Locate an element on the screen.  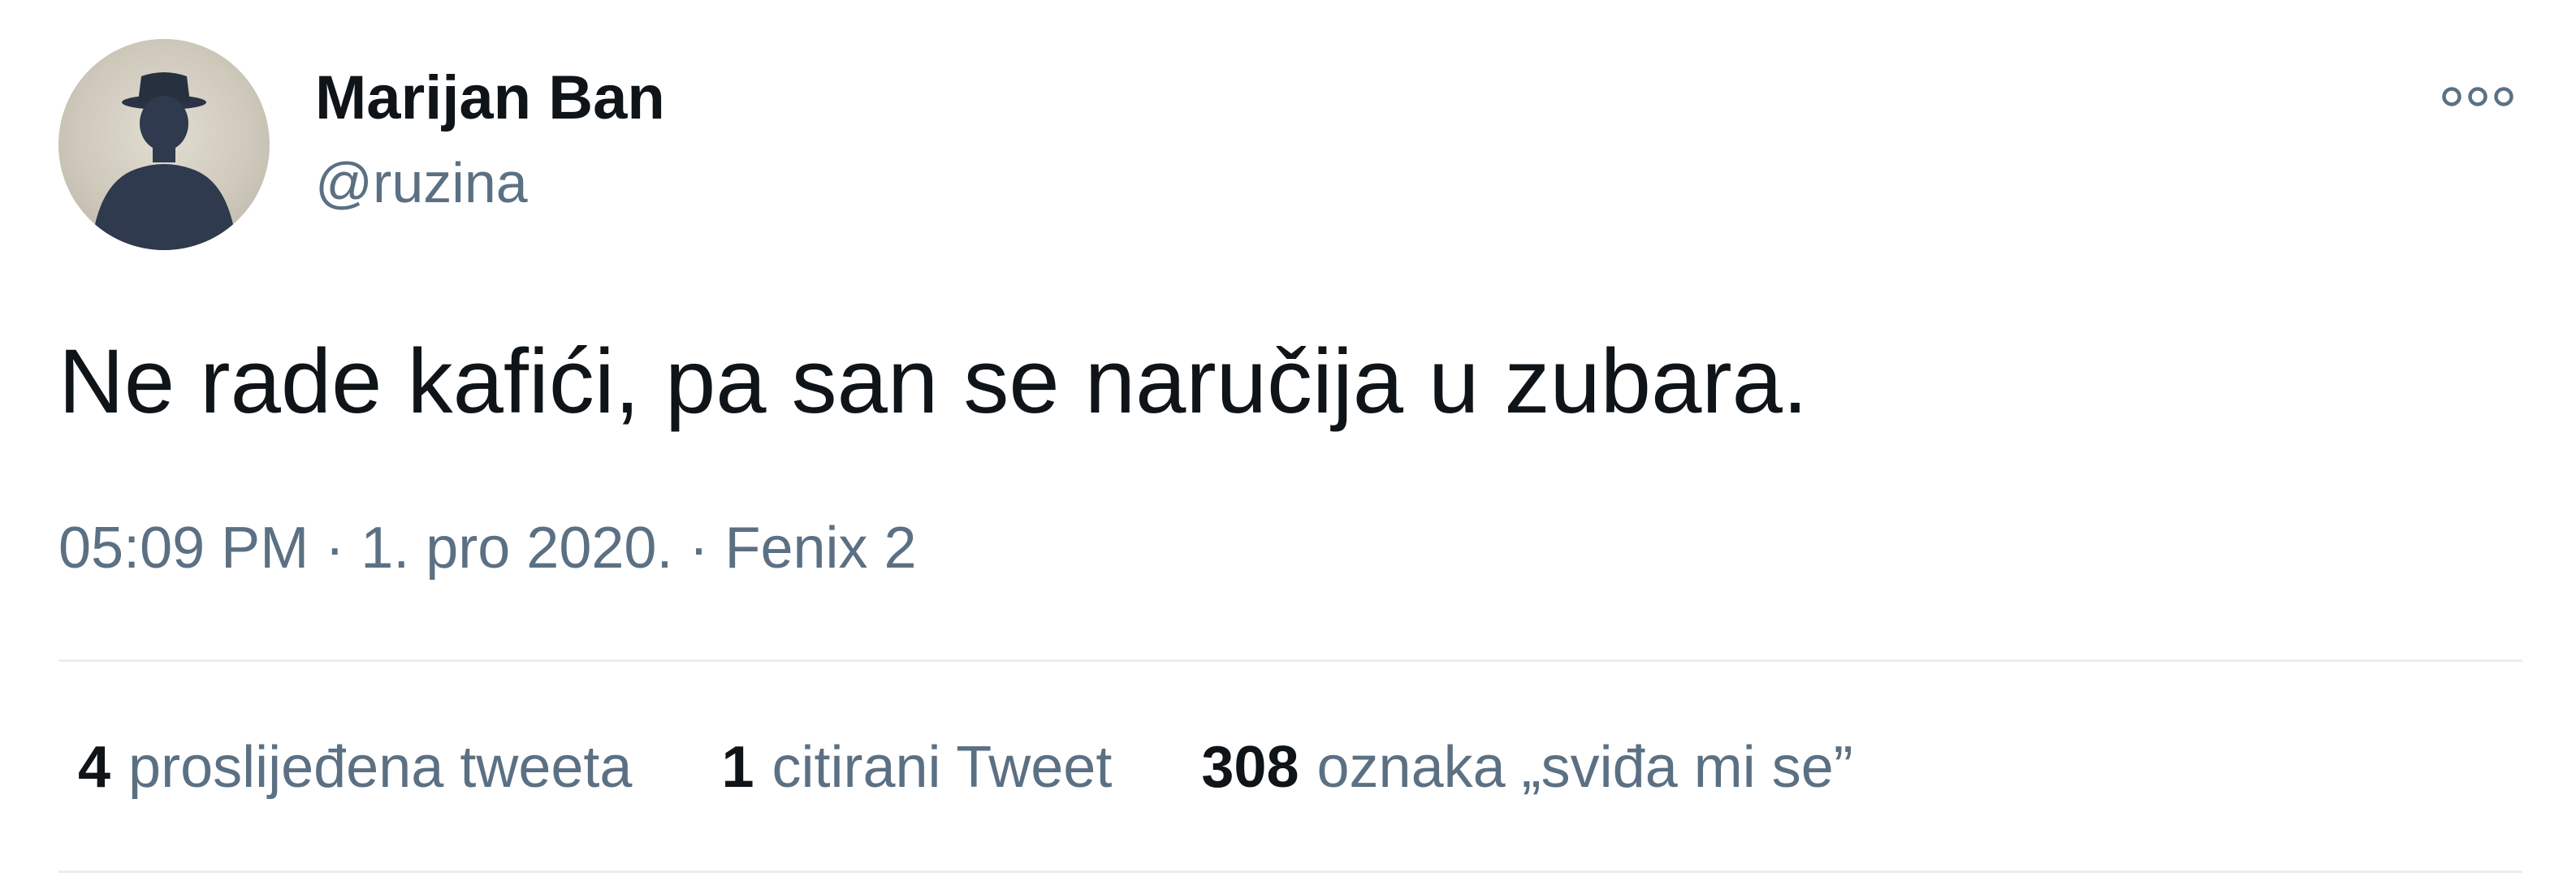
quote-tweets-stat: 1 citirani Tweet is located at coordinates (917, 767).